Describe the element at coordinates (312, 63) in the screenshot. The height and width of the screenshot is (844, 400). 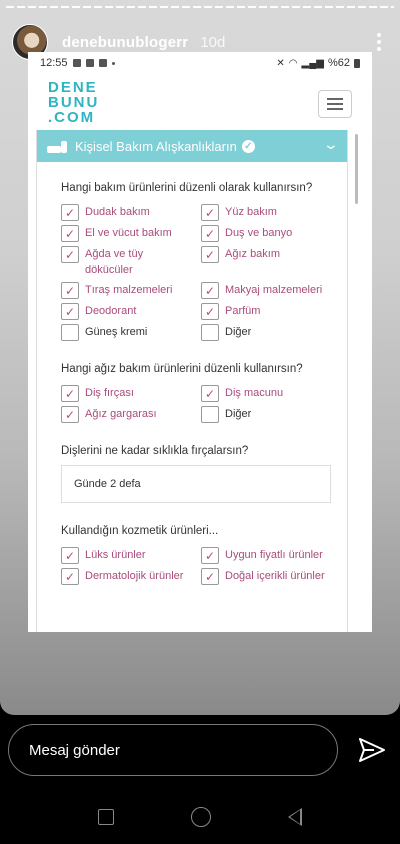
I see `signal-icon: ▂▄▆` at that location.